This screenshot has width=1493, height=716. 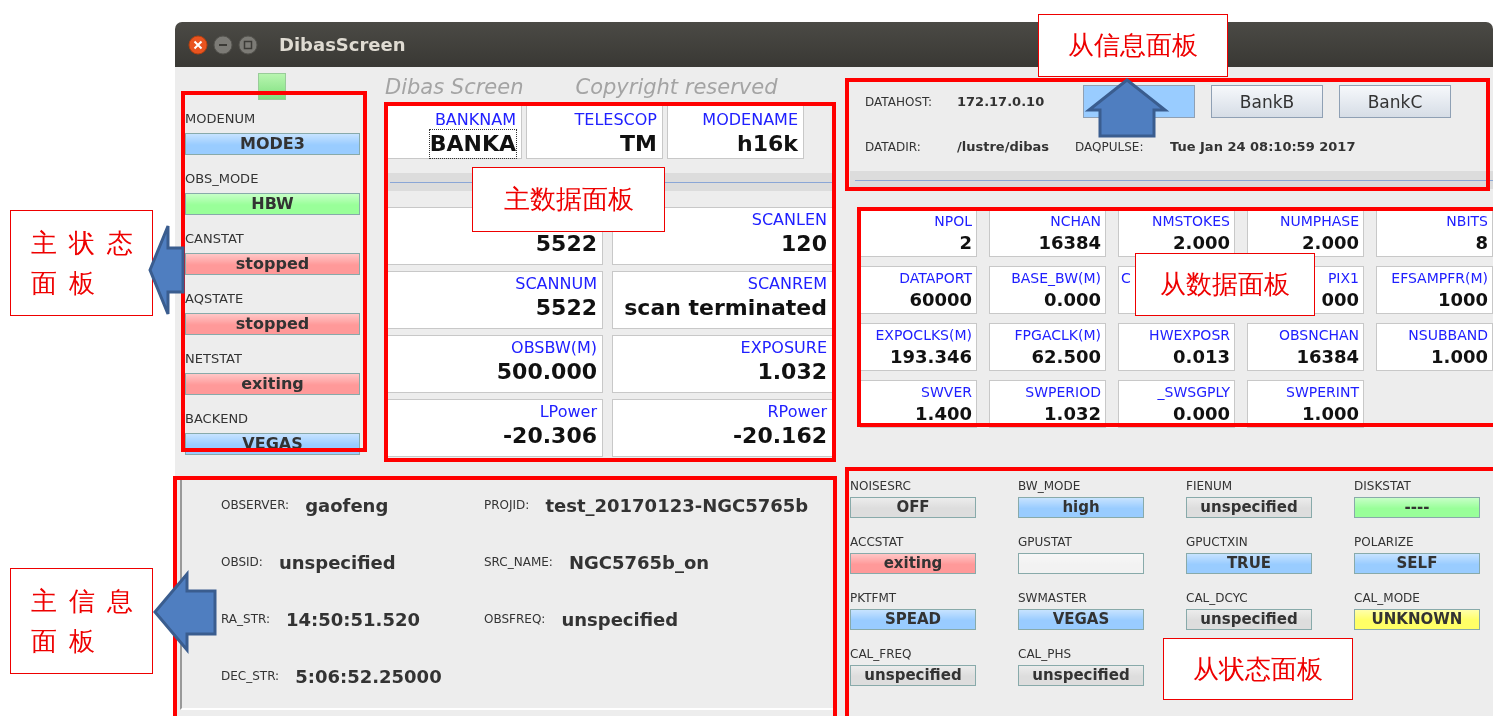 I want to click on cell-label: EXPOSURE, so click(x=783, y=348).